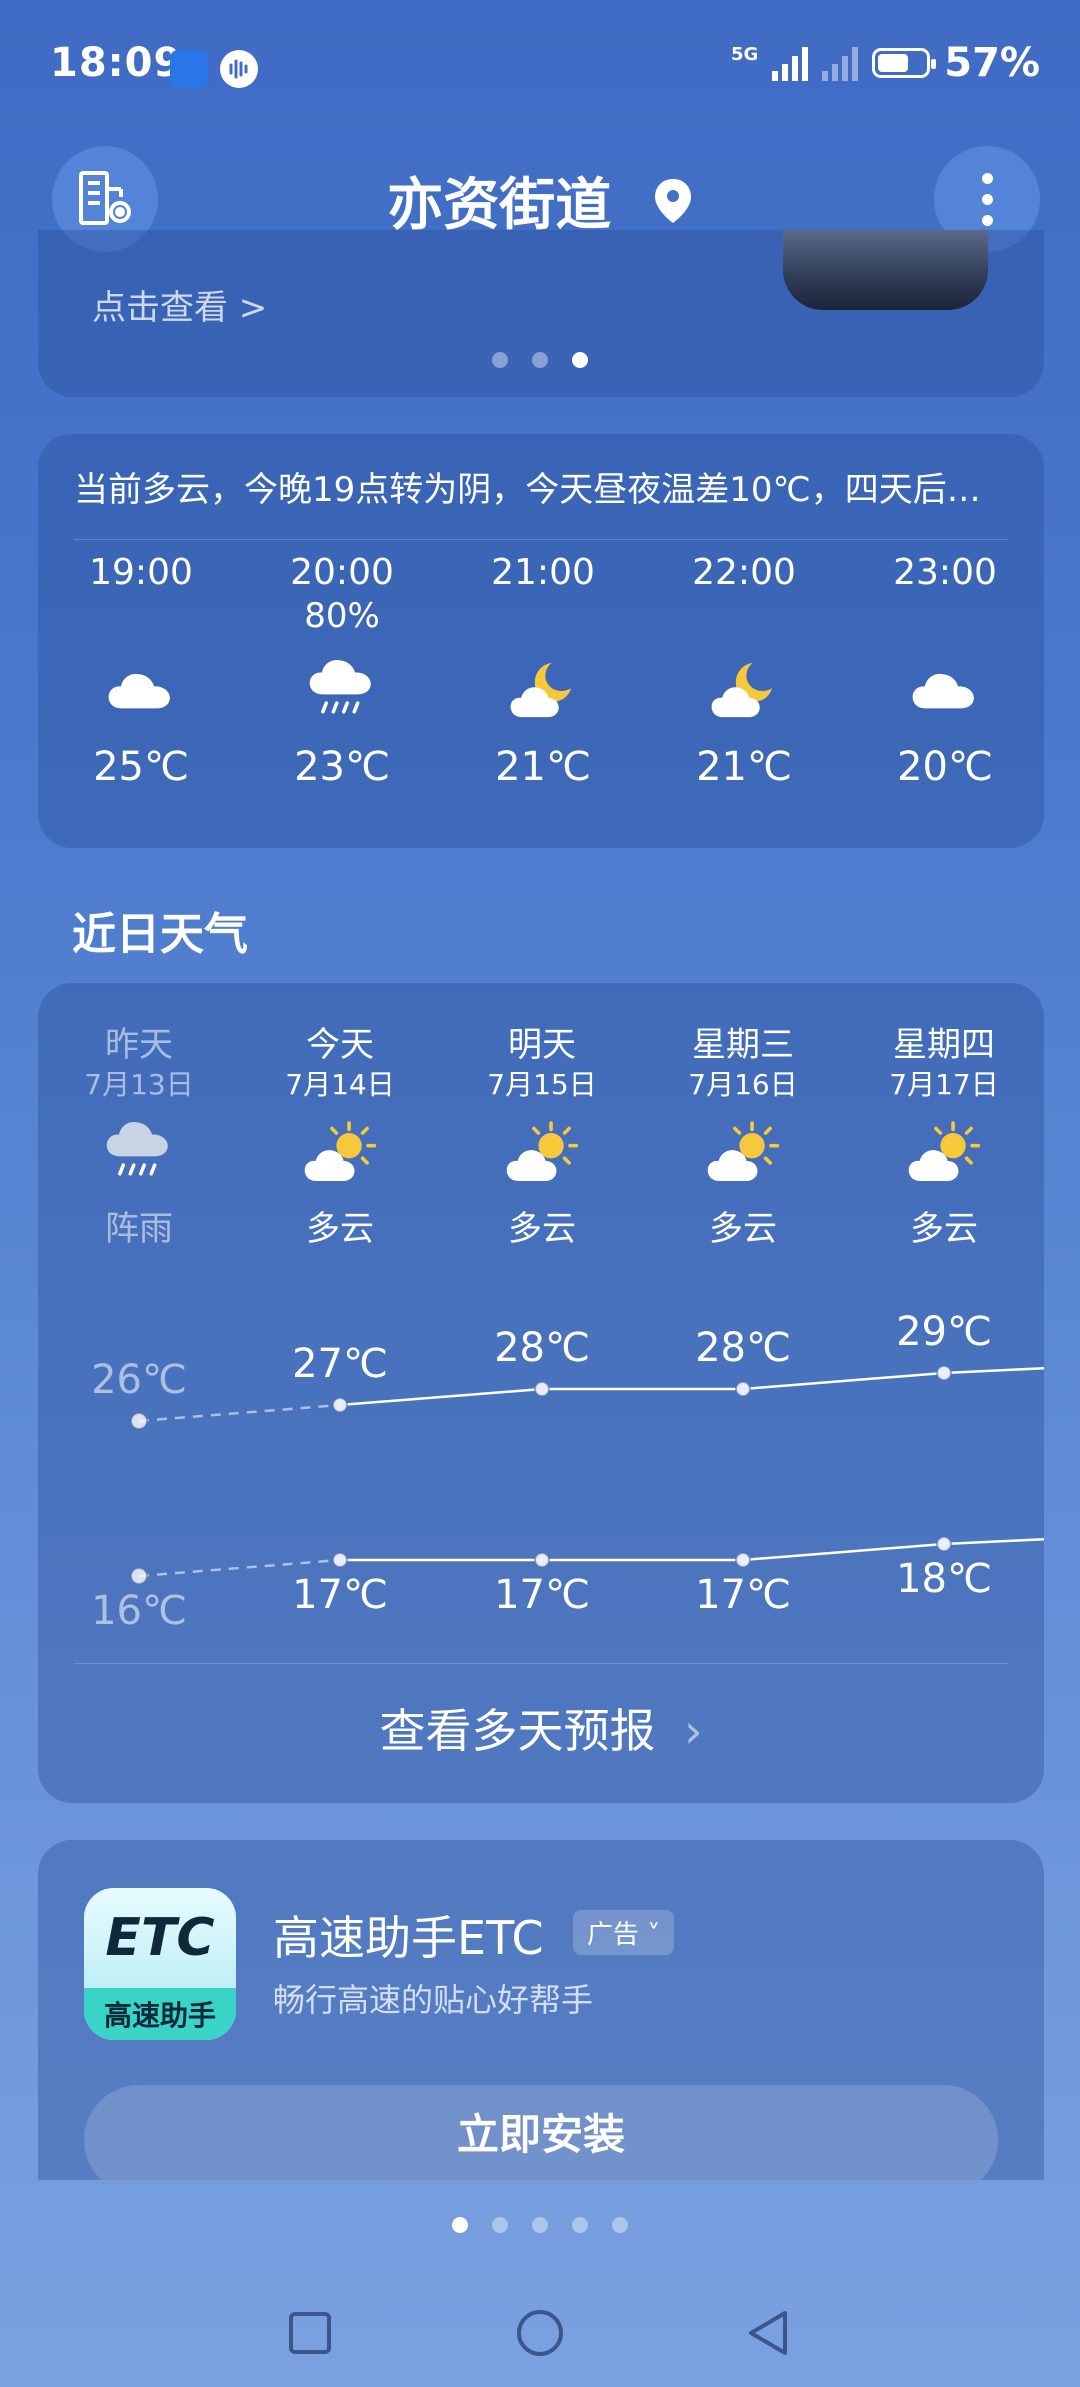 The image size is (1080, 2387). Describe the element at coordinates (994, 1541) in the screenshot. I see `low-line-tail` at that location.